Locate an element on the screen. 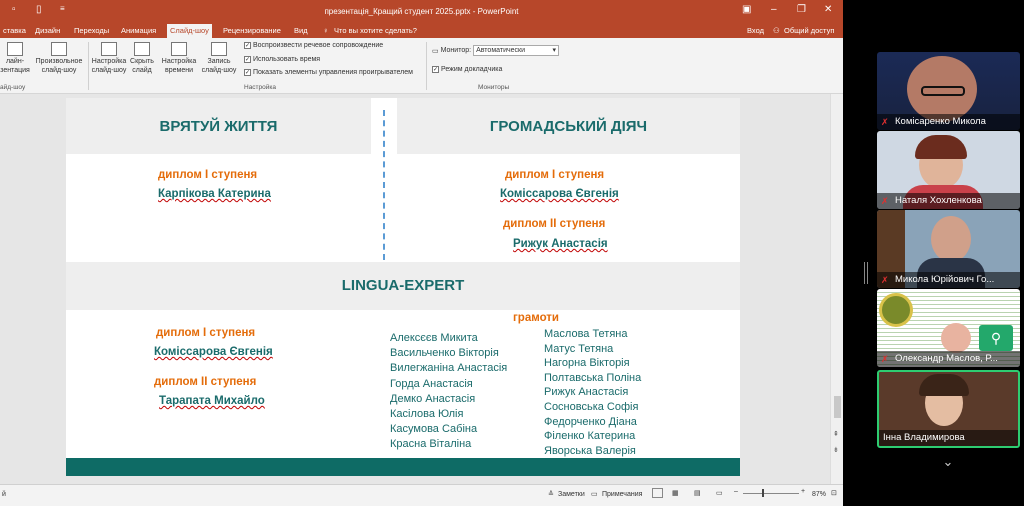 The height and width of the screenshot is (506, 1024). reading-view-icon: ▤ is located at coordinates (697, 493).